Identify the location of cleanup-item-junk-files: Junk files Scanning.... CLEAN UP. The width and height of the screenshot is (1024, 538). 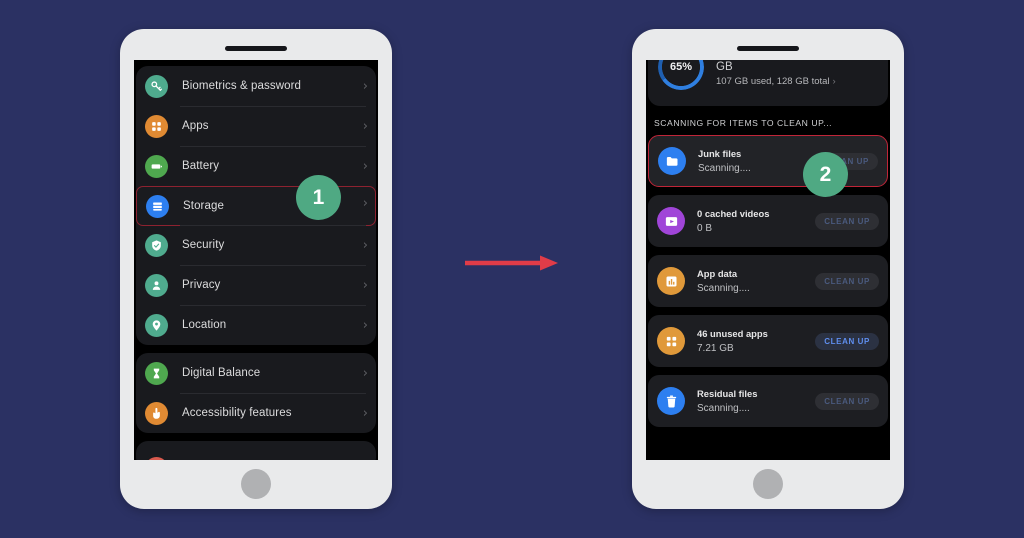
(768, 161).